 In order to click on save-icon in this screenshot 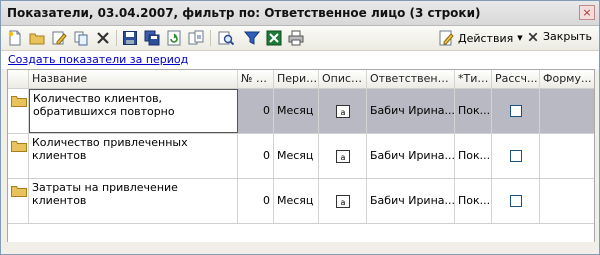, I will do `click(130, 38)`.